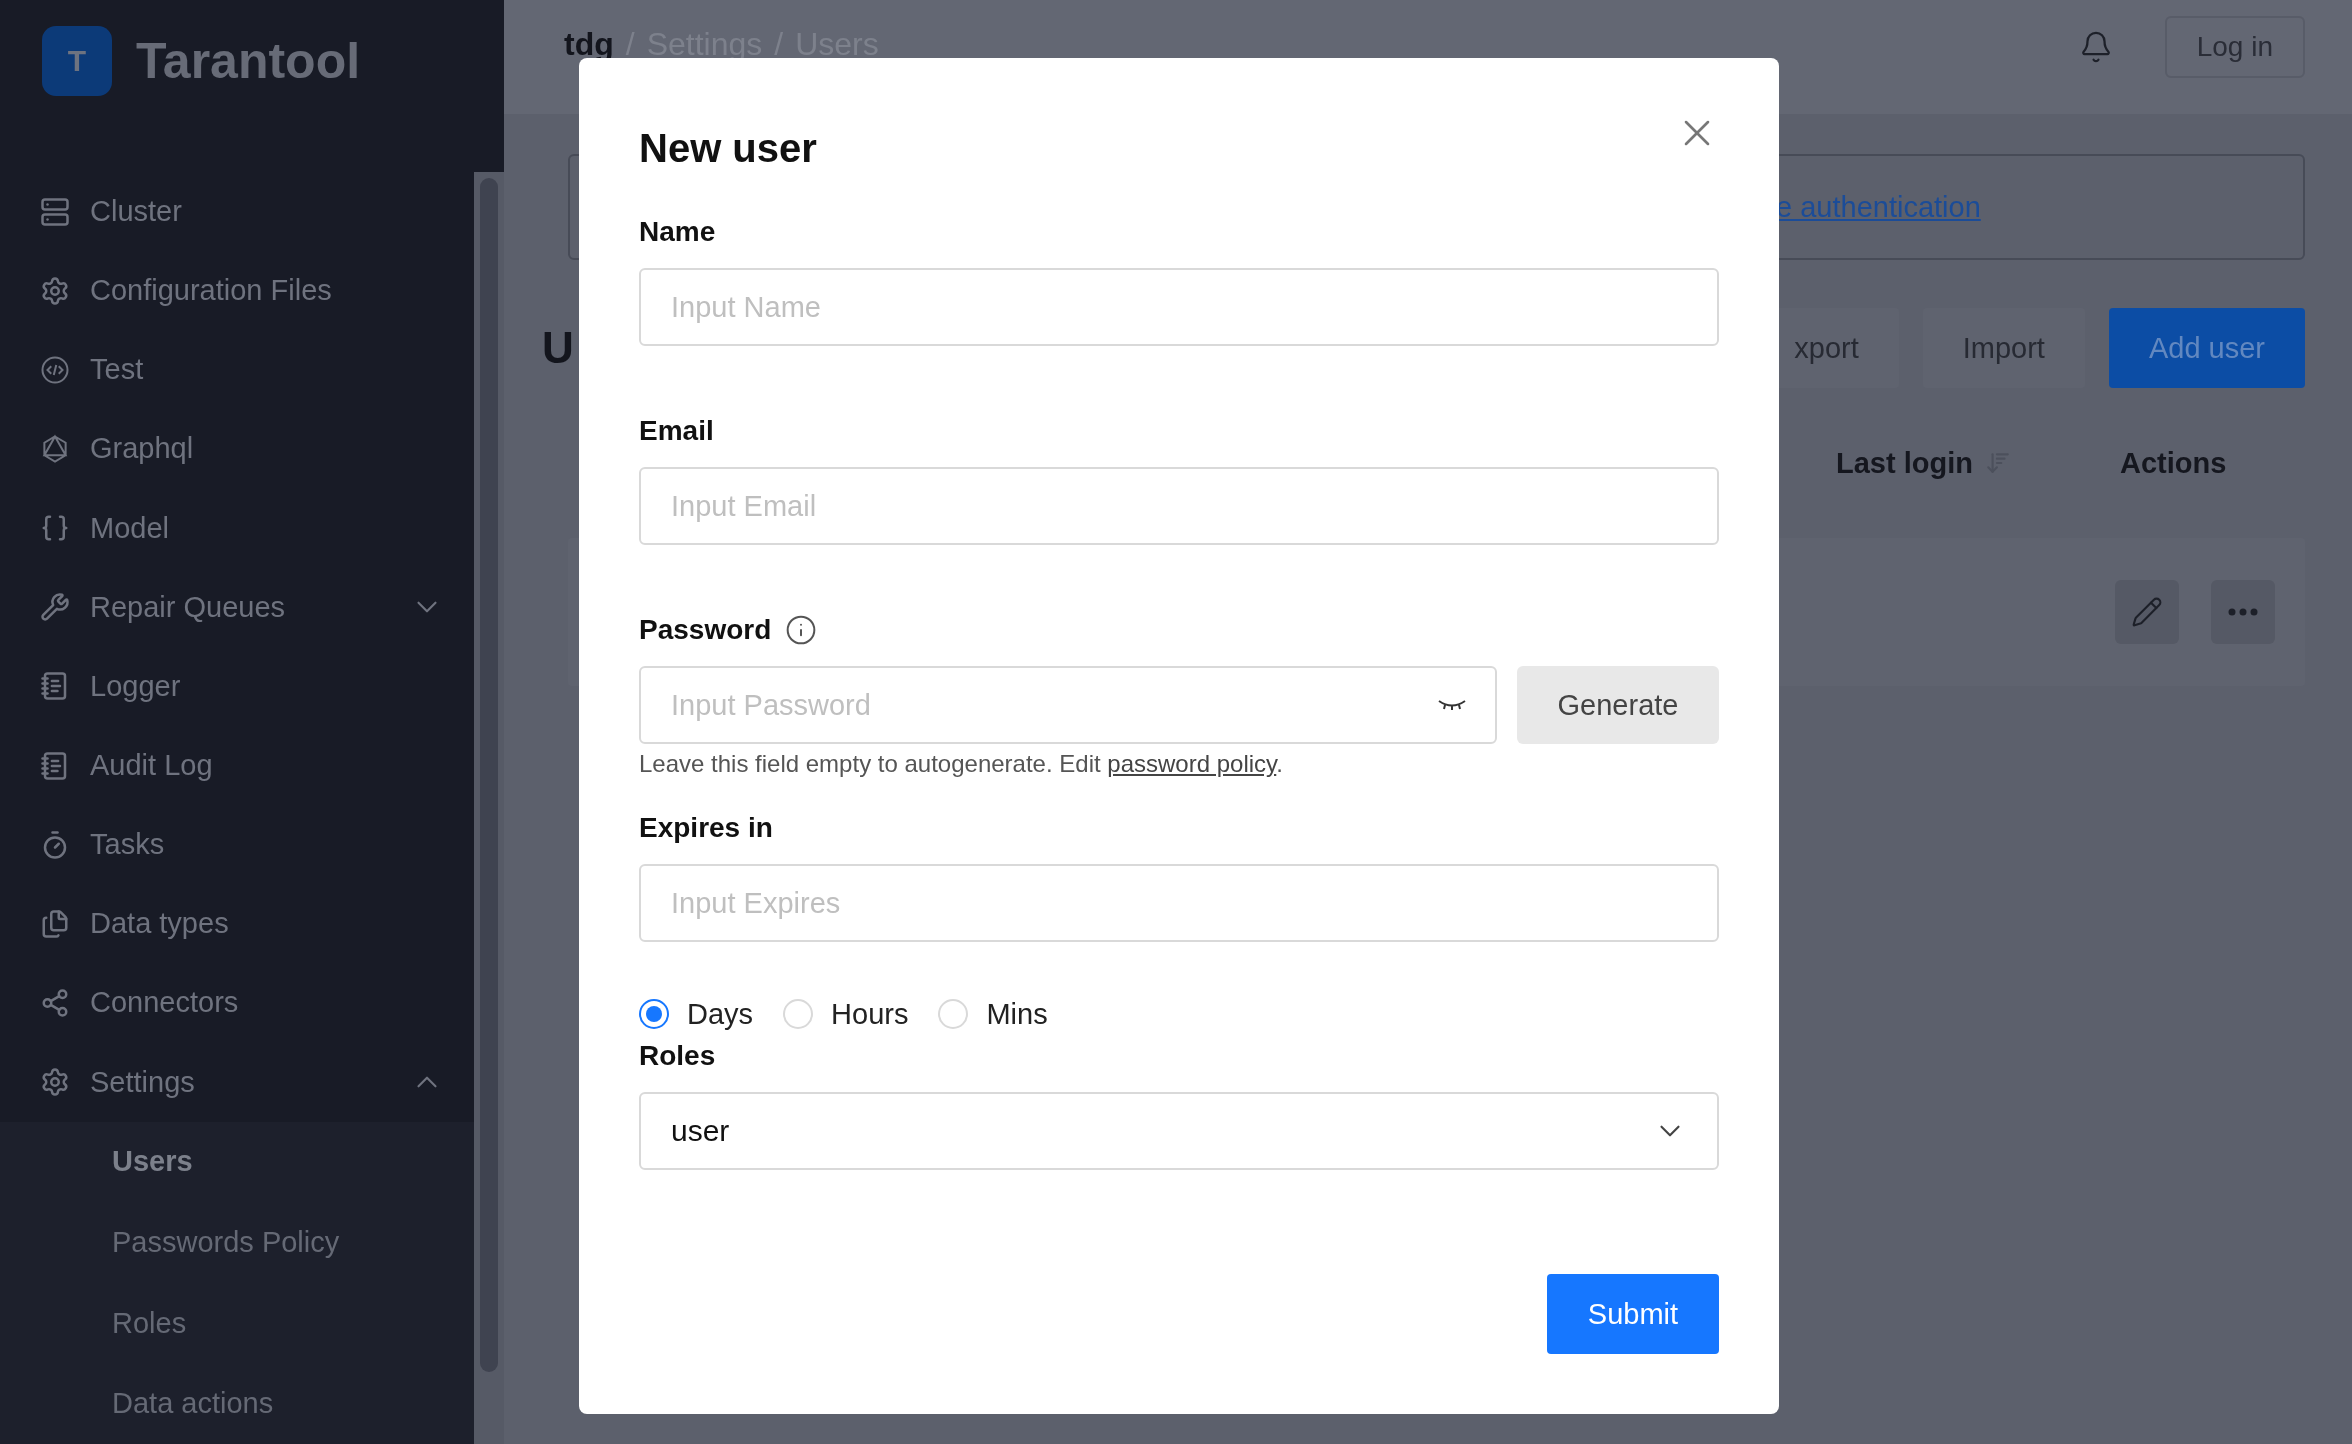 Image resolution: width=2352 pixels, height=1444 pixels. What do you see at coordinates (237, 212) in the screenshot?
I see `nav-item: Cluster` at bounding box center [237, 212].